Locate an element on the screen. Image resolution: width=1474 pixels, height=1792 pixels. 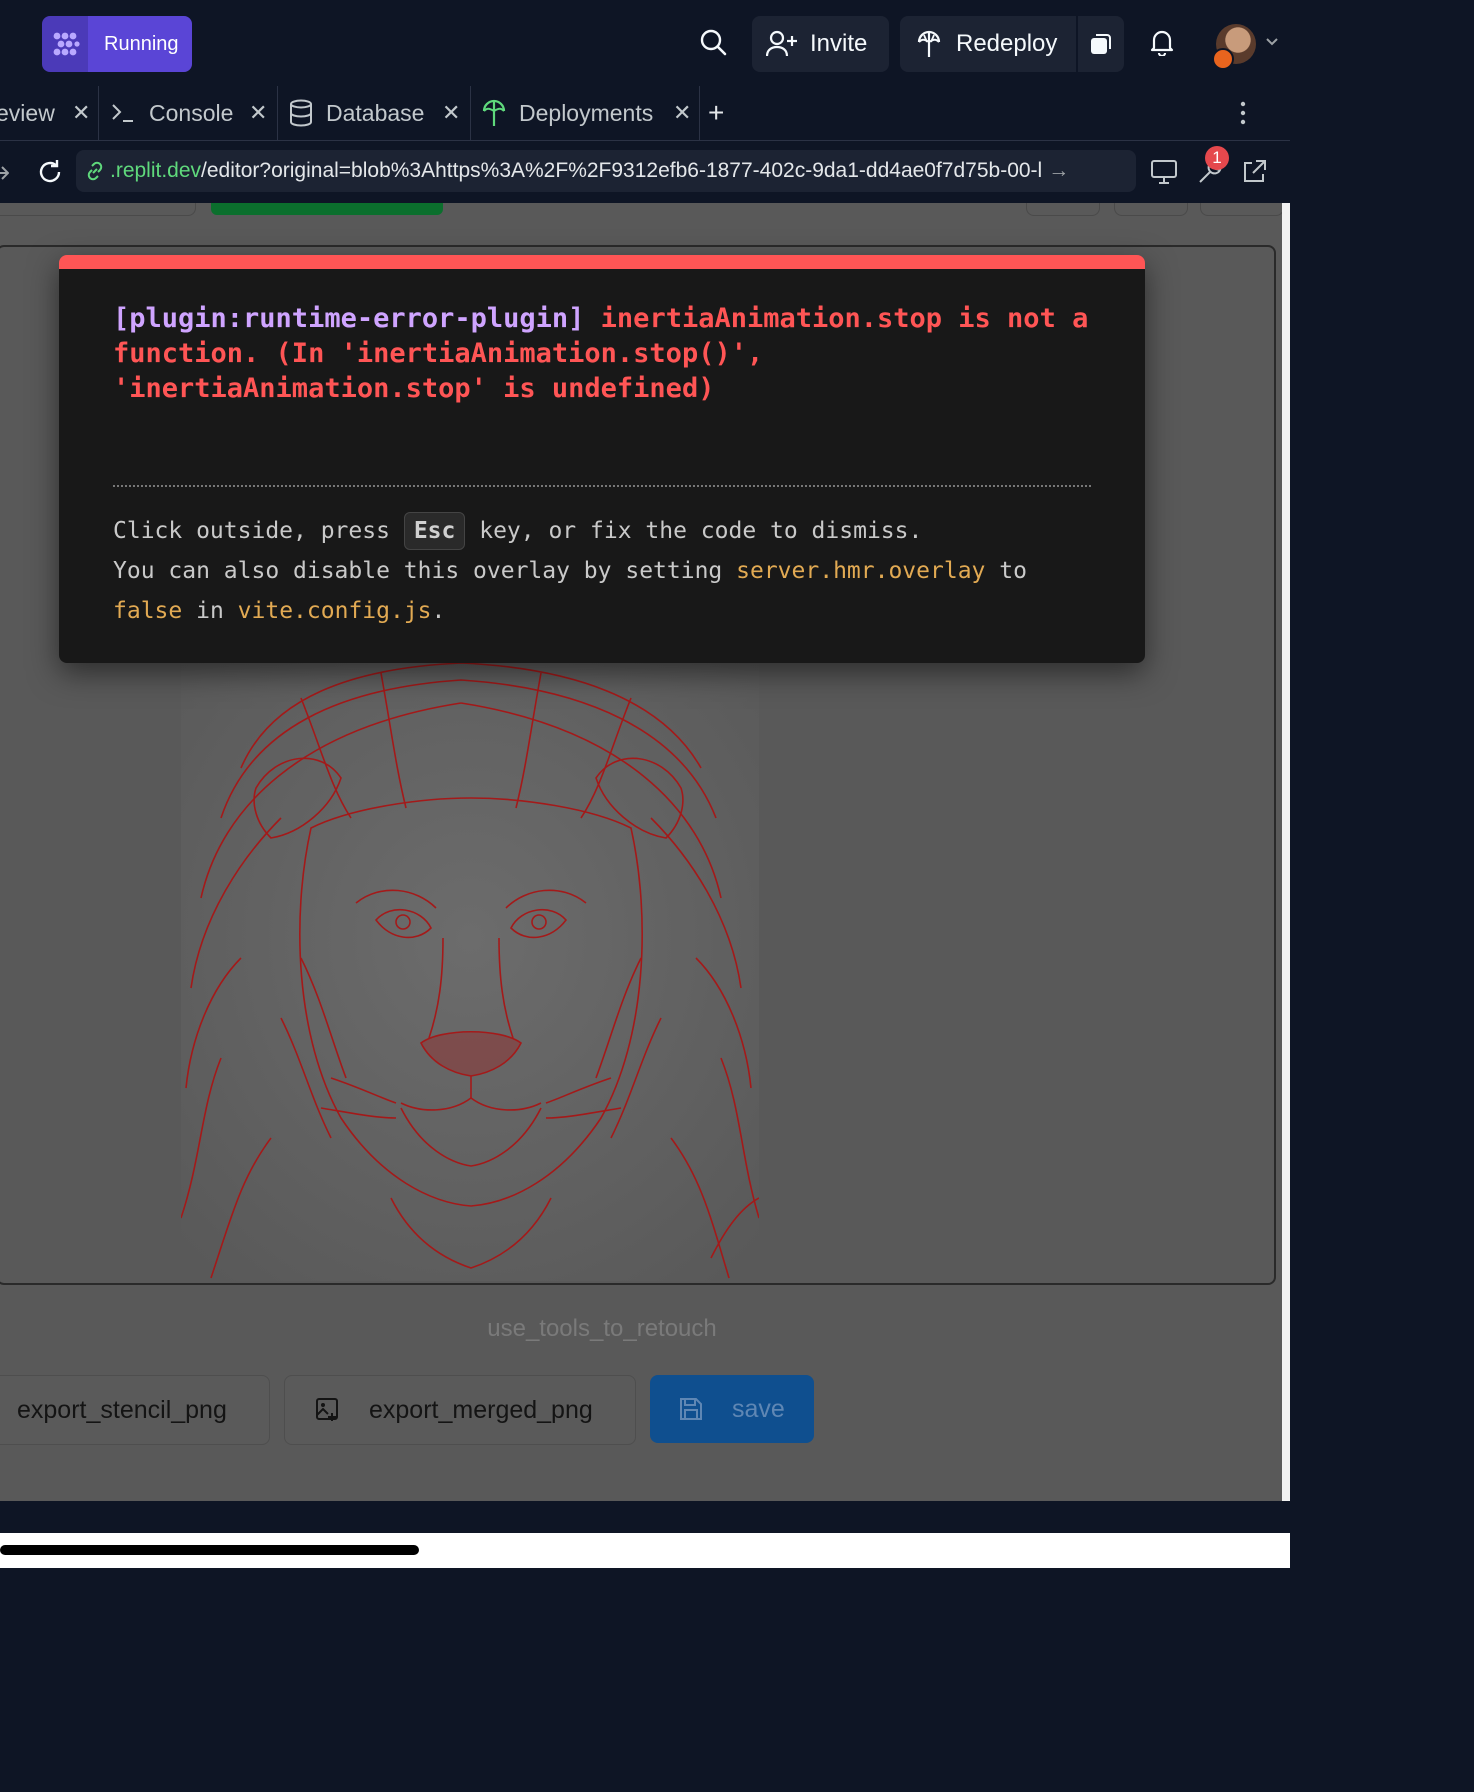
search-icon is located at coordinates (713, 42).